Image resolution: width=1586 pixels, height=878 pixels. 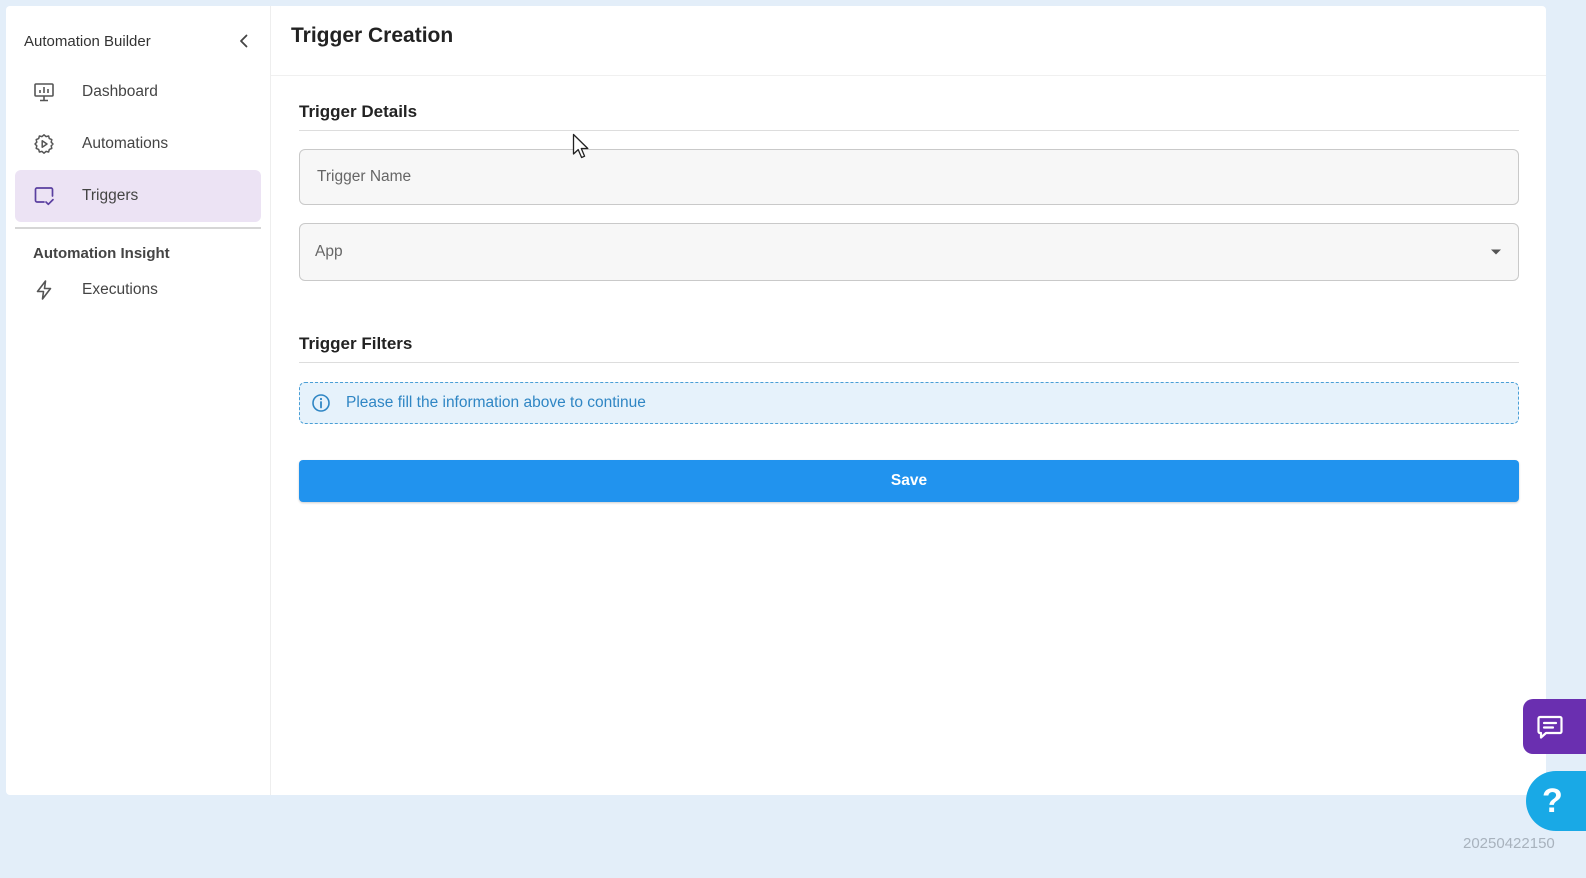 What do you see at coordinates (138, 228) in the screenshot?
I see `sidebar-divider` at bounding box center [138, 228].